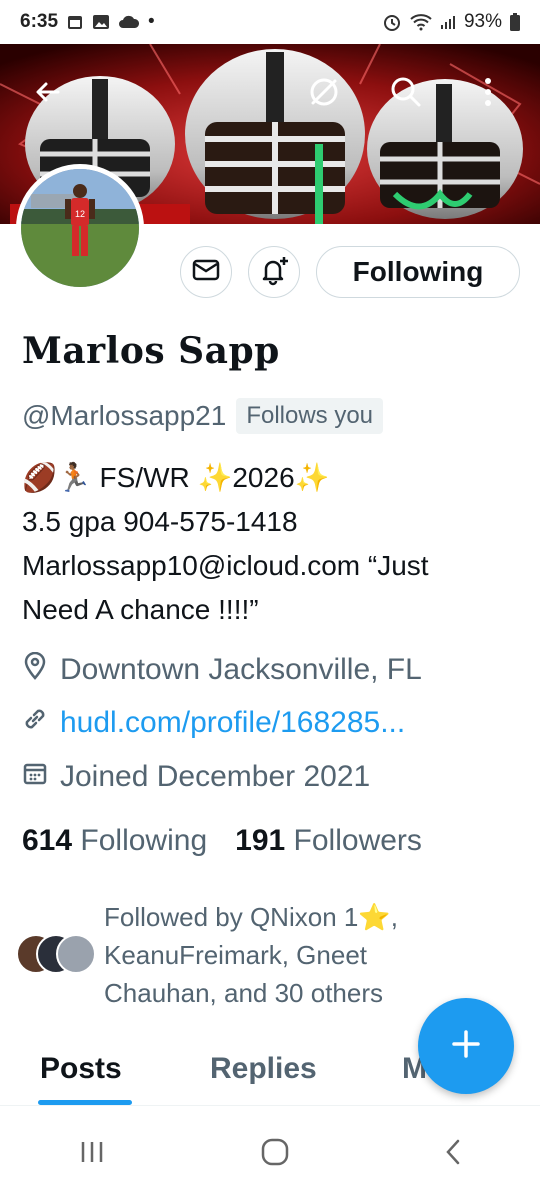  What do you see at coordinates (176, 477) in the screenshot?
I see `bio-line: 🏈🏃🏾 FS/WR ✨2026✨` at bounding box center [176, 477].